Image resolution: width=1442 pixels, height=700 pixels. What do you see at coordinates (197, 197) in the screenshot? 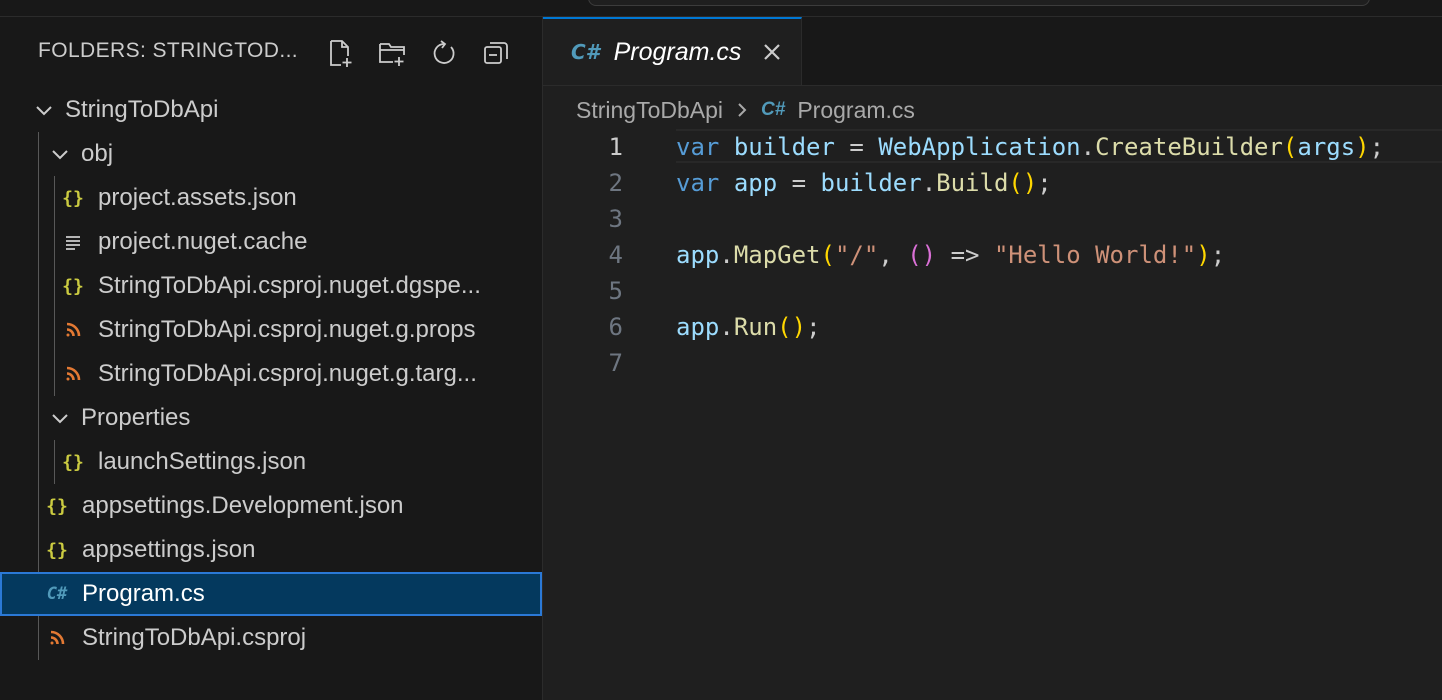
I see `tree-label: project.assets.json` at bounding box center [197, 197].